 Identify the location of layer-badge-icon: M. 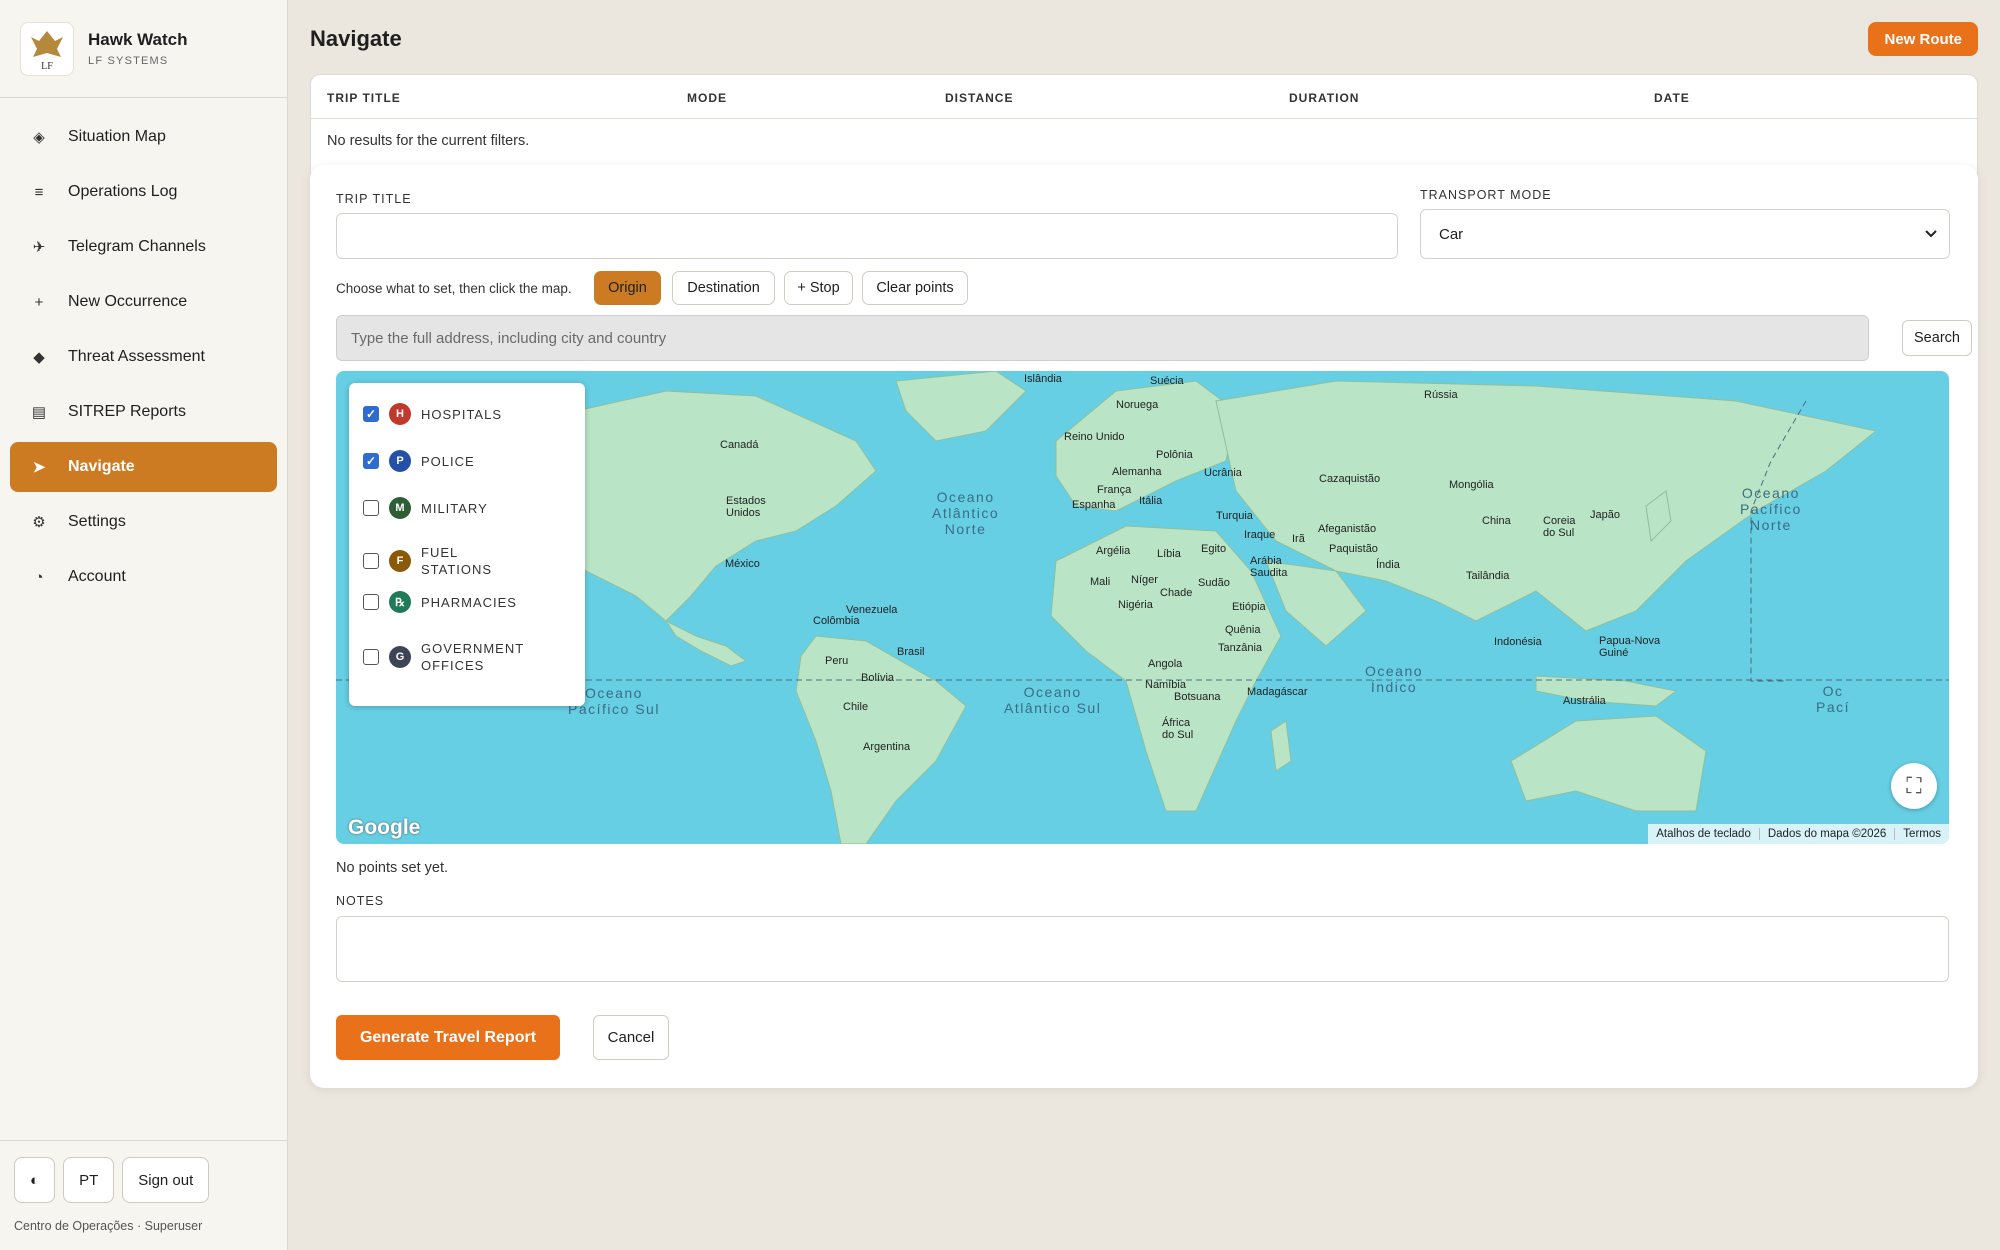
(400, 508).